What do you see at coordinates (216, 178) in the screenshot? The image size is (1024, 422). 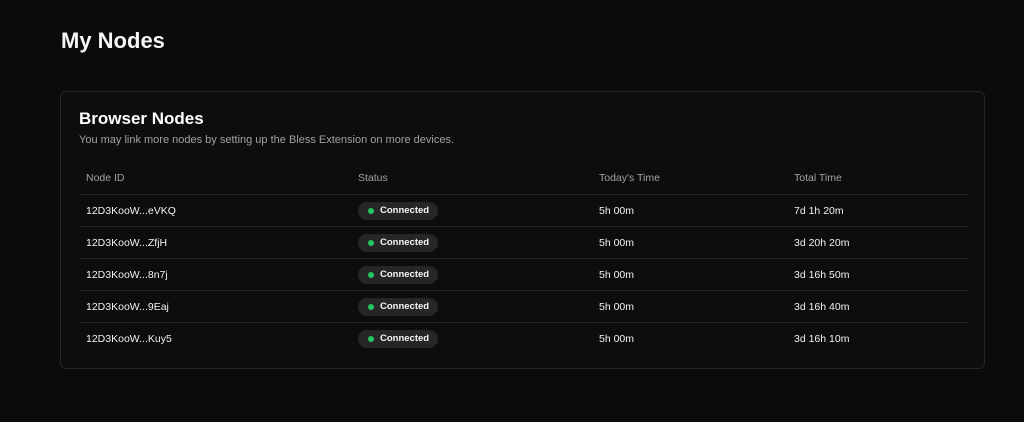 I see `column-header-node-id: Node ID` at bounding box center [216, 178].